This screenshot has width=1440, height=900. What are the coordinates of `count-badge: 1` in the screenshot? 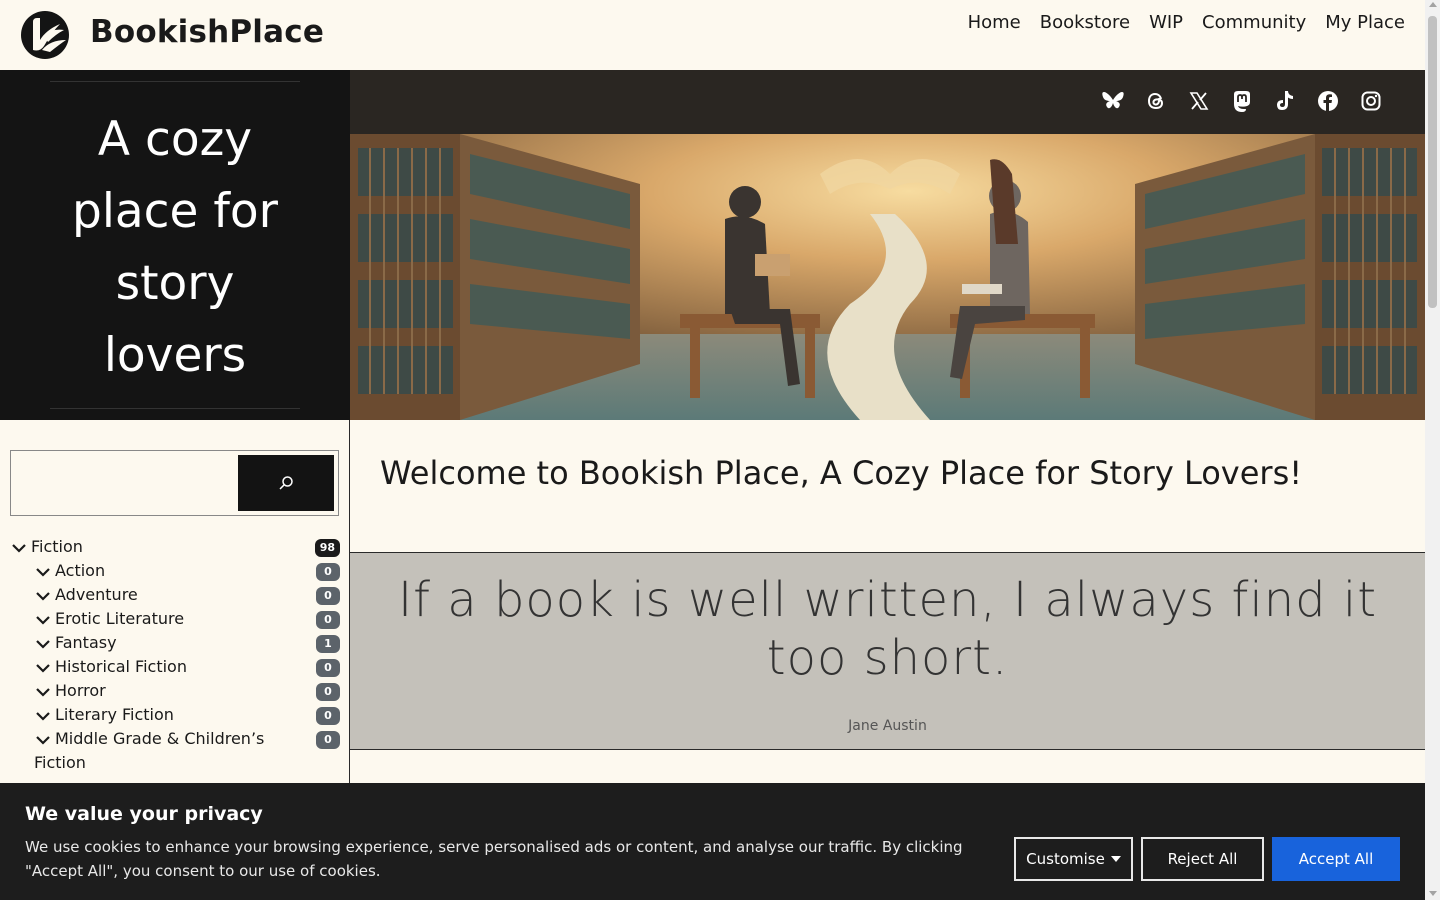 It's located at (328, 644).